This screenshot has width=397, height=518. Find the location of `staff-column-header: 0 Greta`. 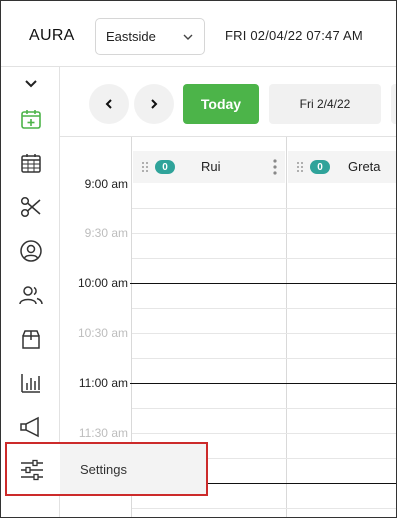

staff-column-header: 0 Greta is located at coordinates (342, 167).